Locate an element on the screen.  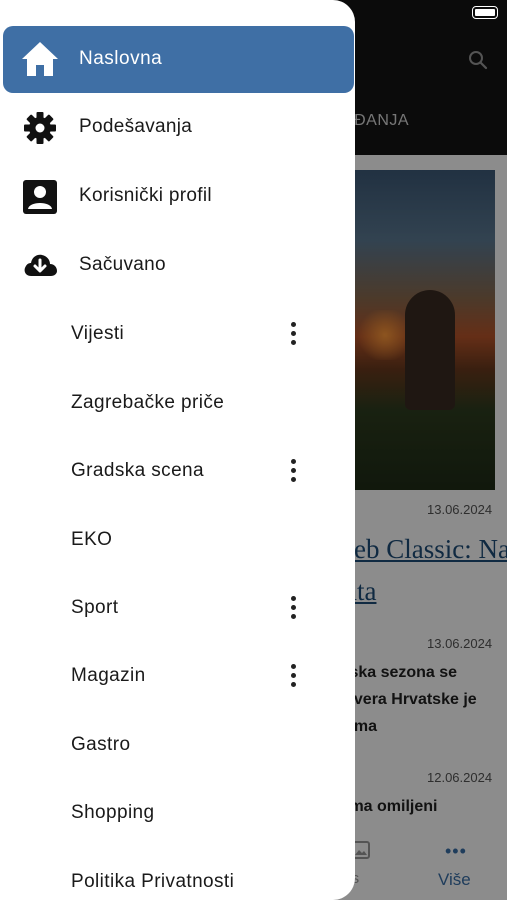
category-label: Gastro is located at coordinates (101, 744).